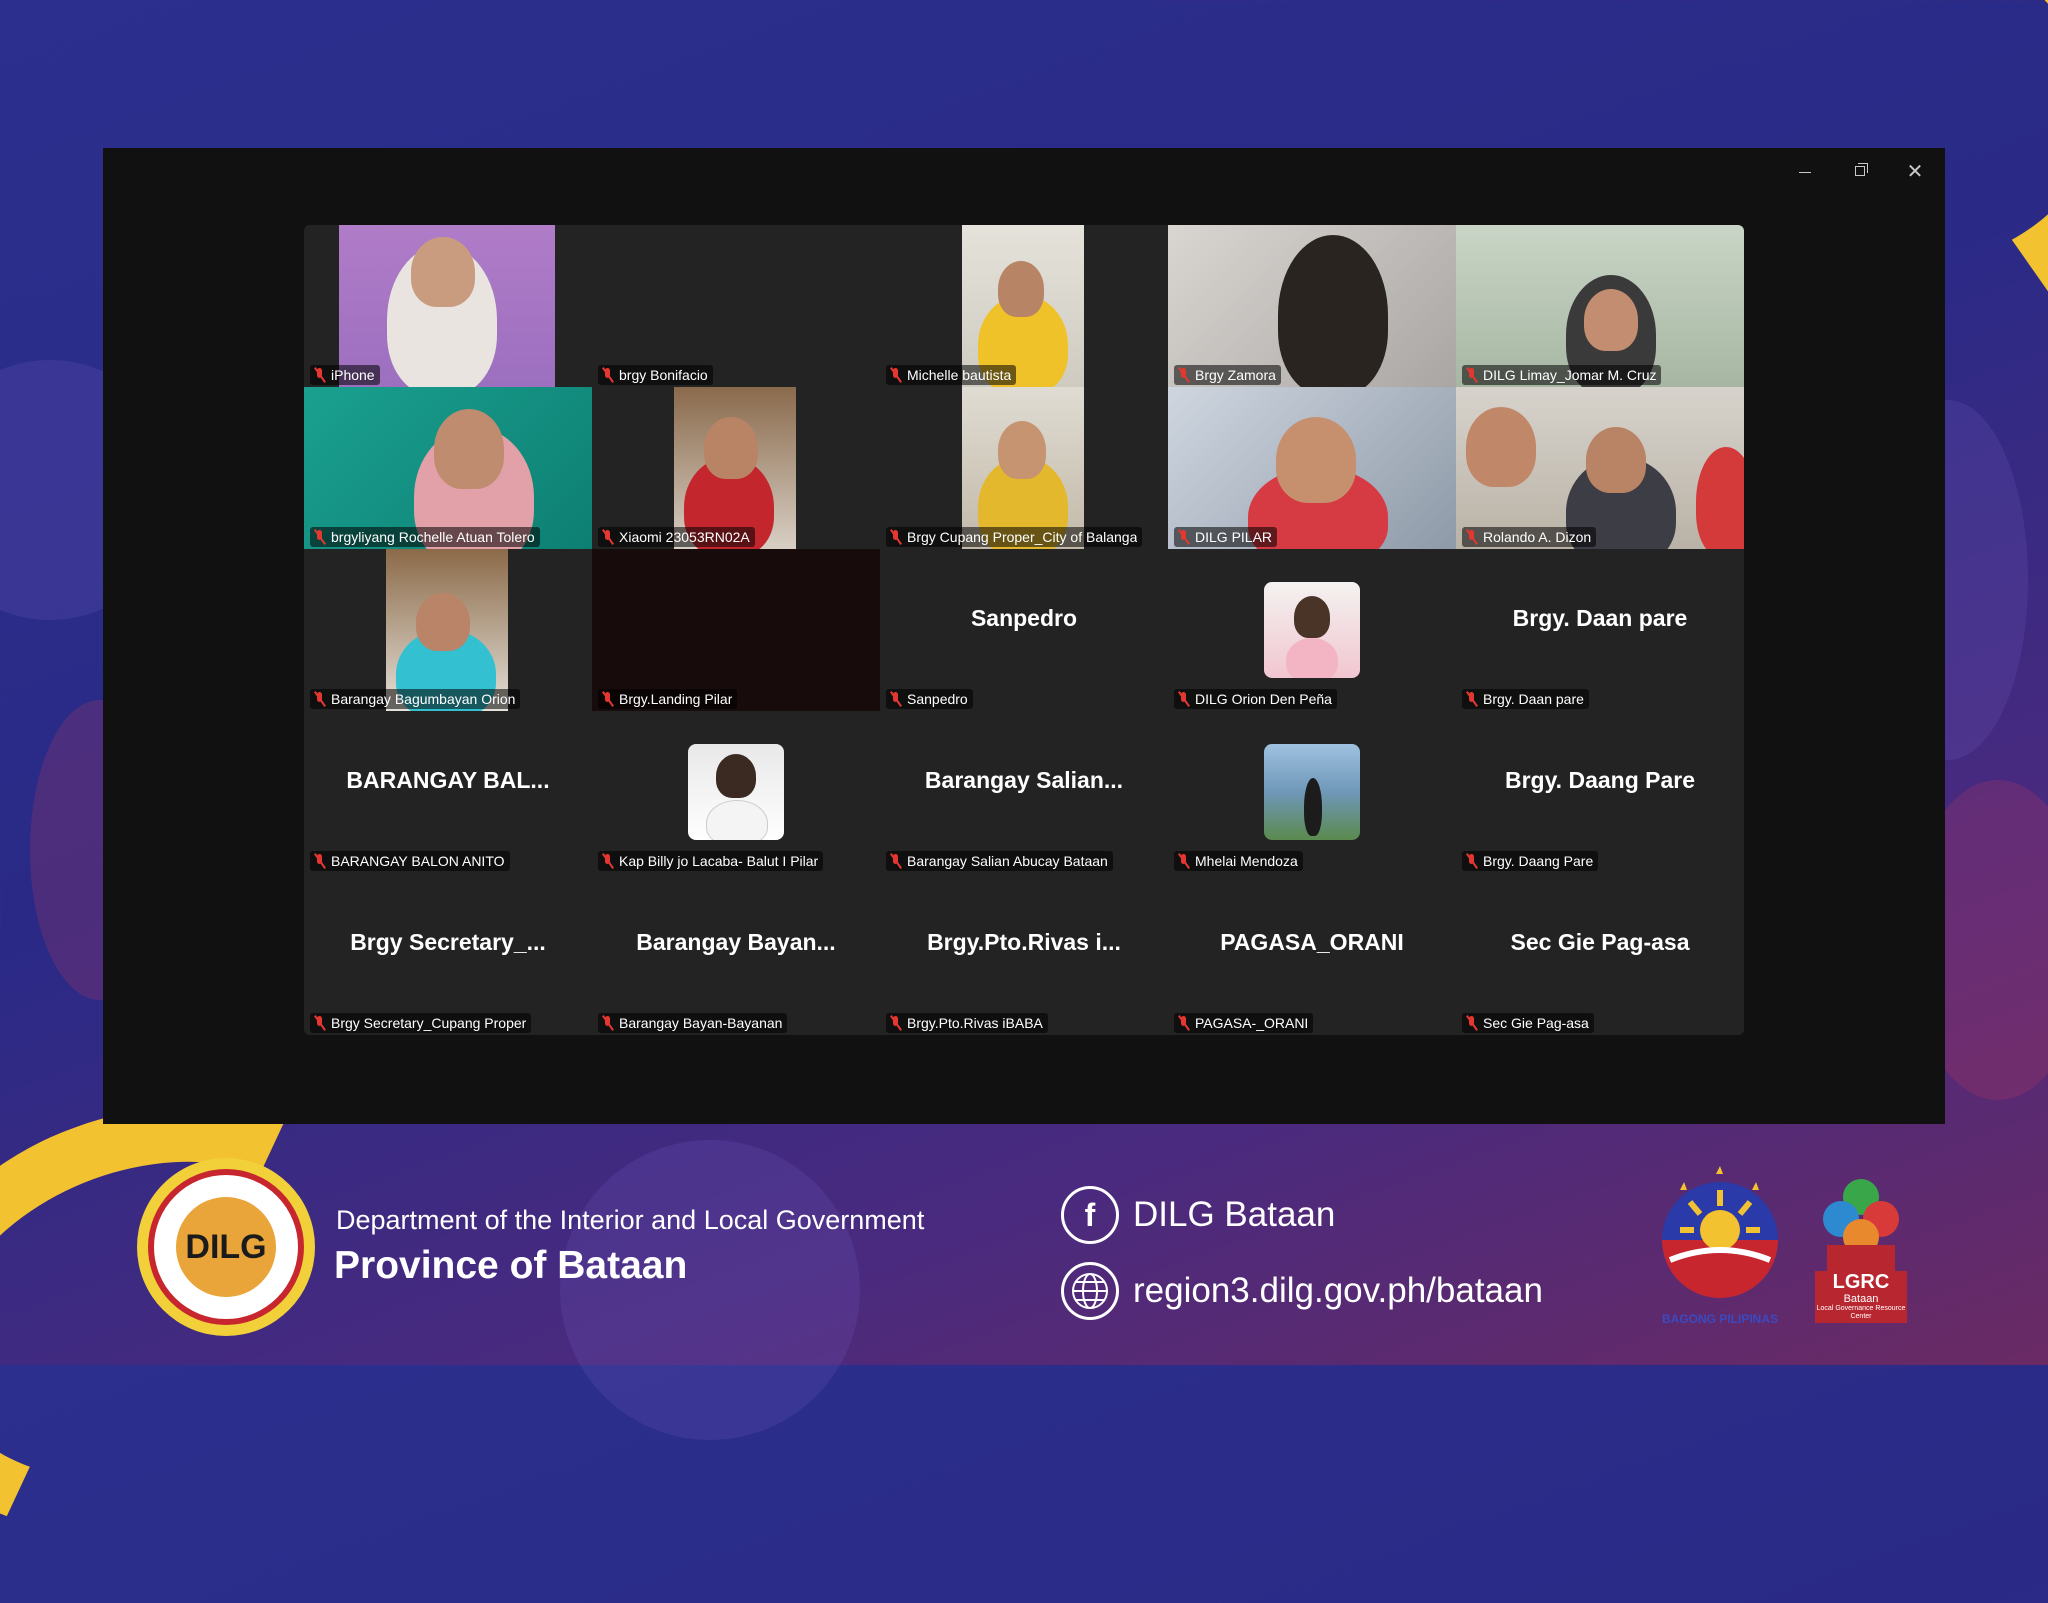 The width and height of the screenshot is (2048, 1603). Describe the element at coordinates (693, 1023) in the screenshot. I see `participant-name-label: Barangay Bayan-Bayanan` at that location.